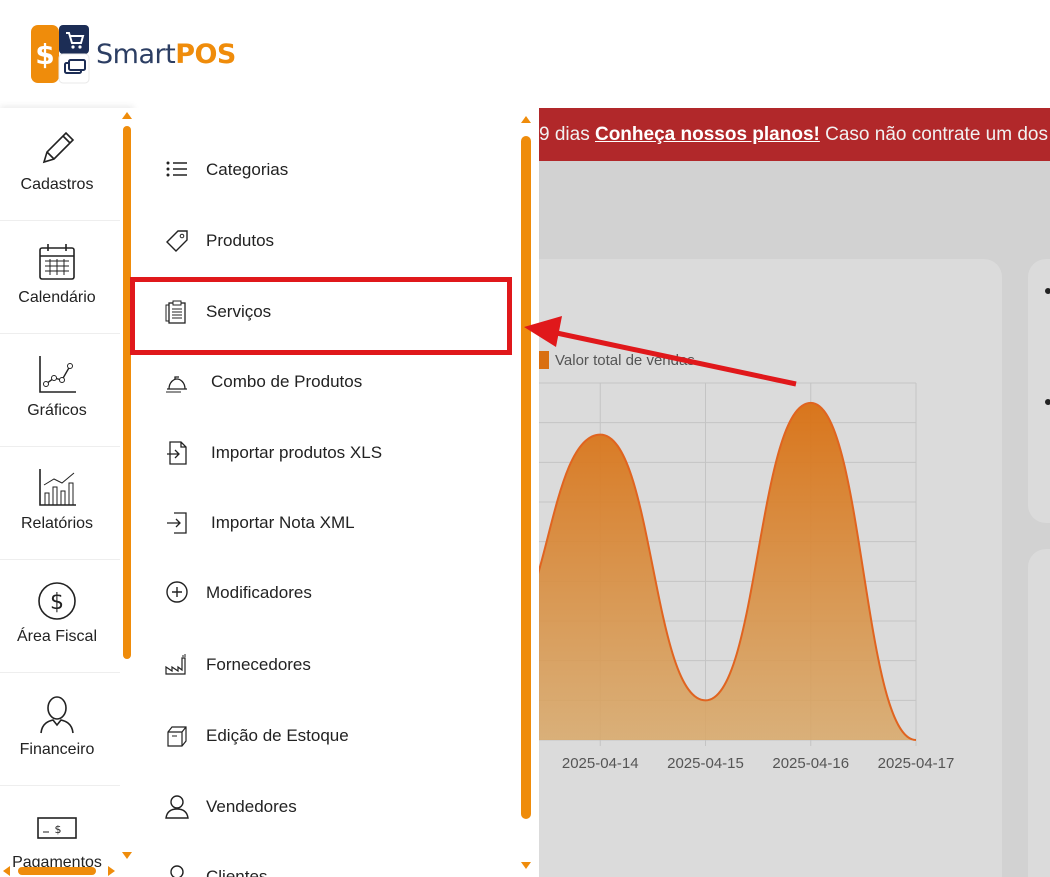  Describe the element at coordinates (525, 54) in the screenshot. I see `app-header: $ SmartPOS` at that location.